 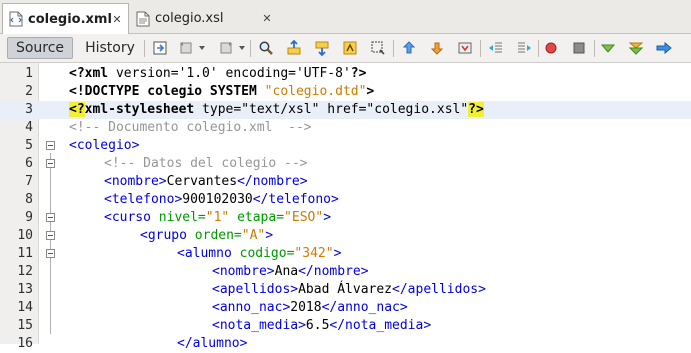 I want to click on forward-dropdown-icon, so click(x=242, y=48).